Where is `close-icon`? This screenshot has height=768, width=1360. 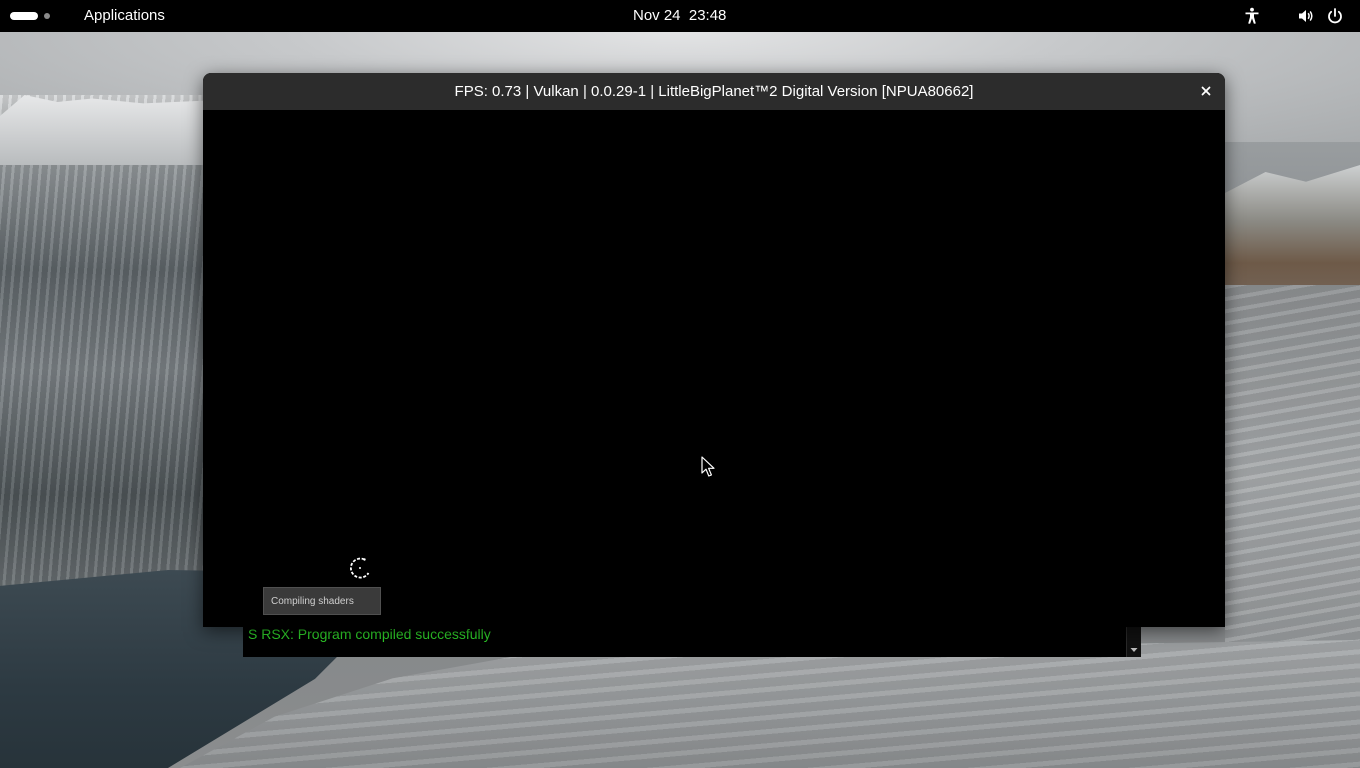 close-icon is located at coordinates (1206, 91).